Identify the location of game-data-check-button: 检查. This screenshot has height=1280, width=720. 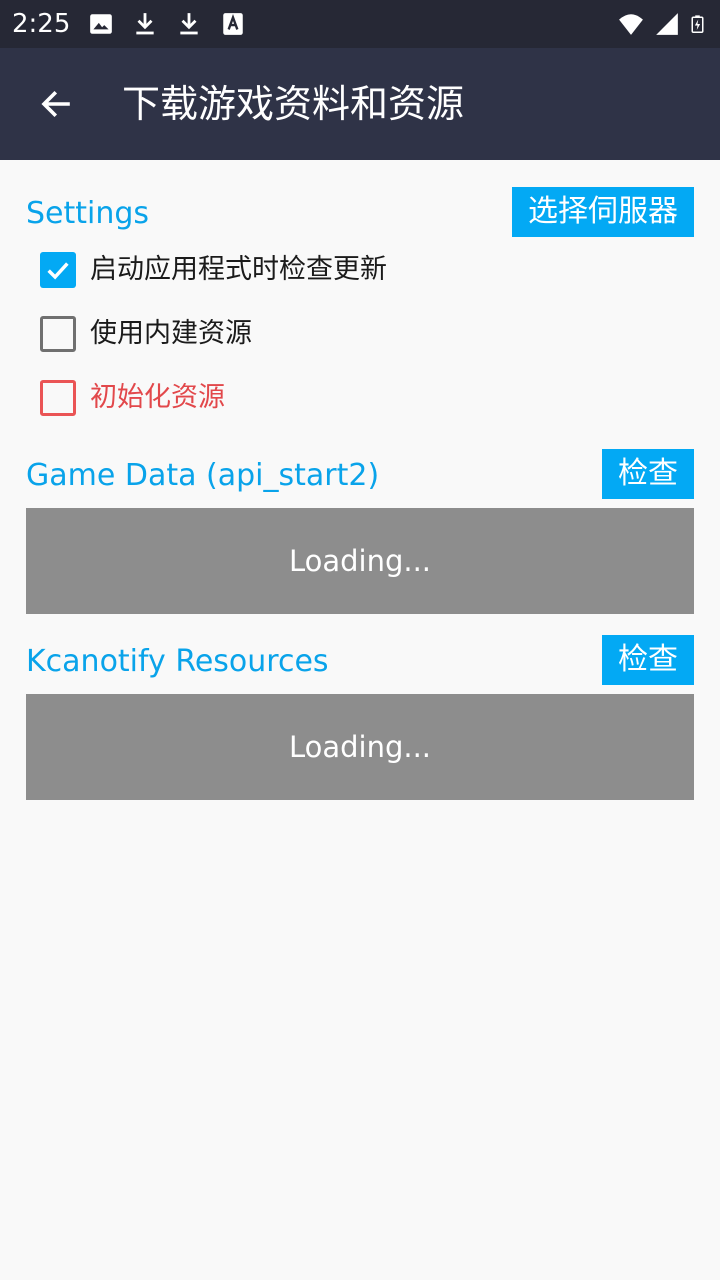
(648, 474).